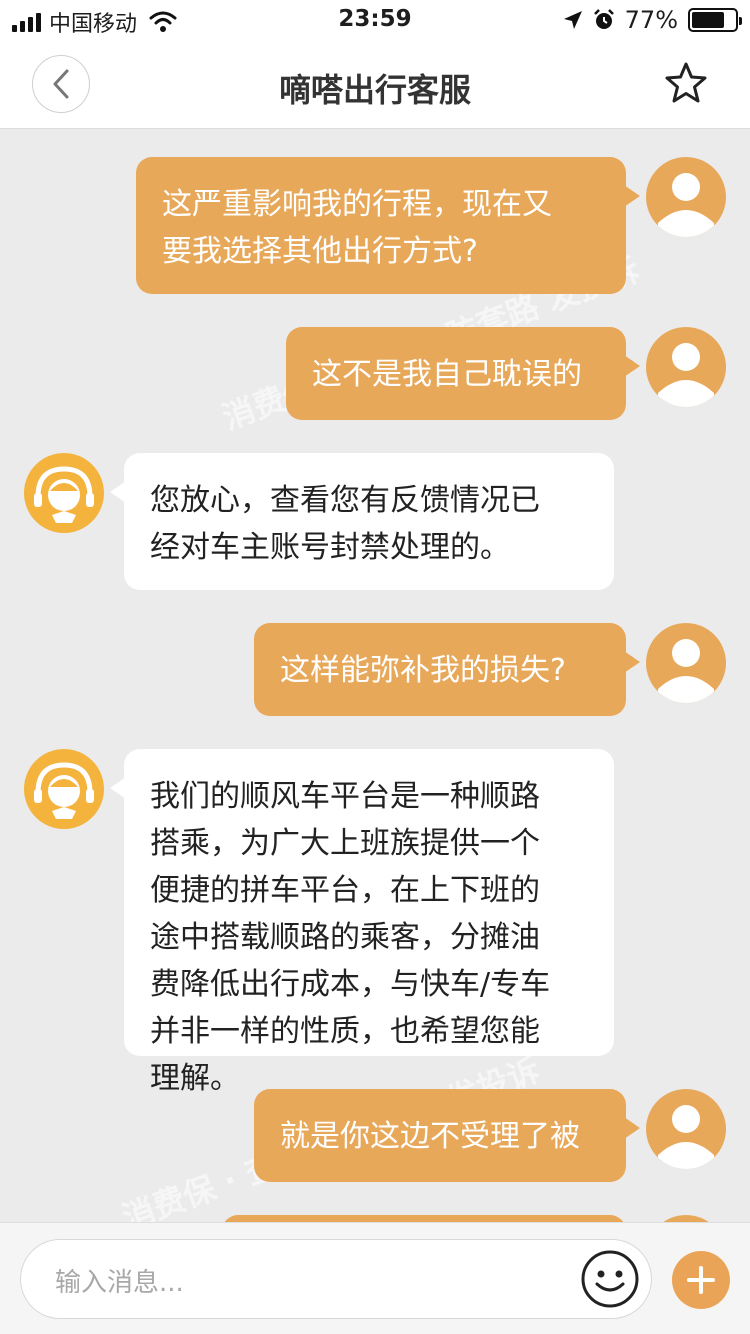  I want to click on status-bar: 中国移动 23:59 77%, so click(375, 20).